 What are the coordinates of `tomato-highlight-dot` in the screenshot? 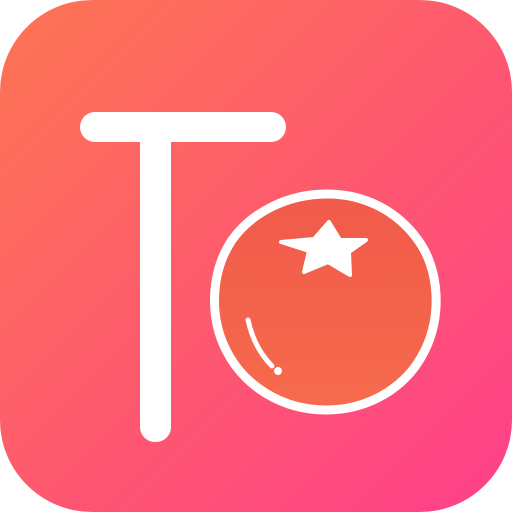 It's located at (278, 371).